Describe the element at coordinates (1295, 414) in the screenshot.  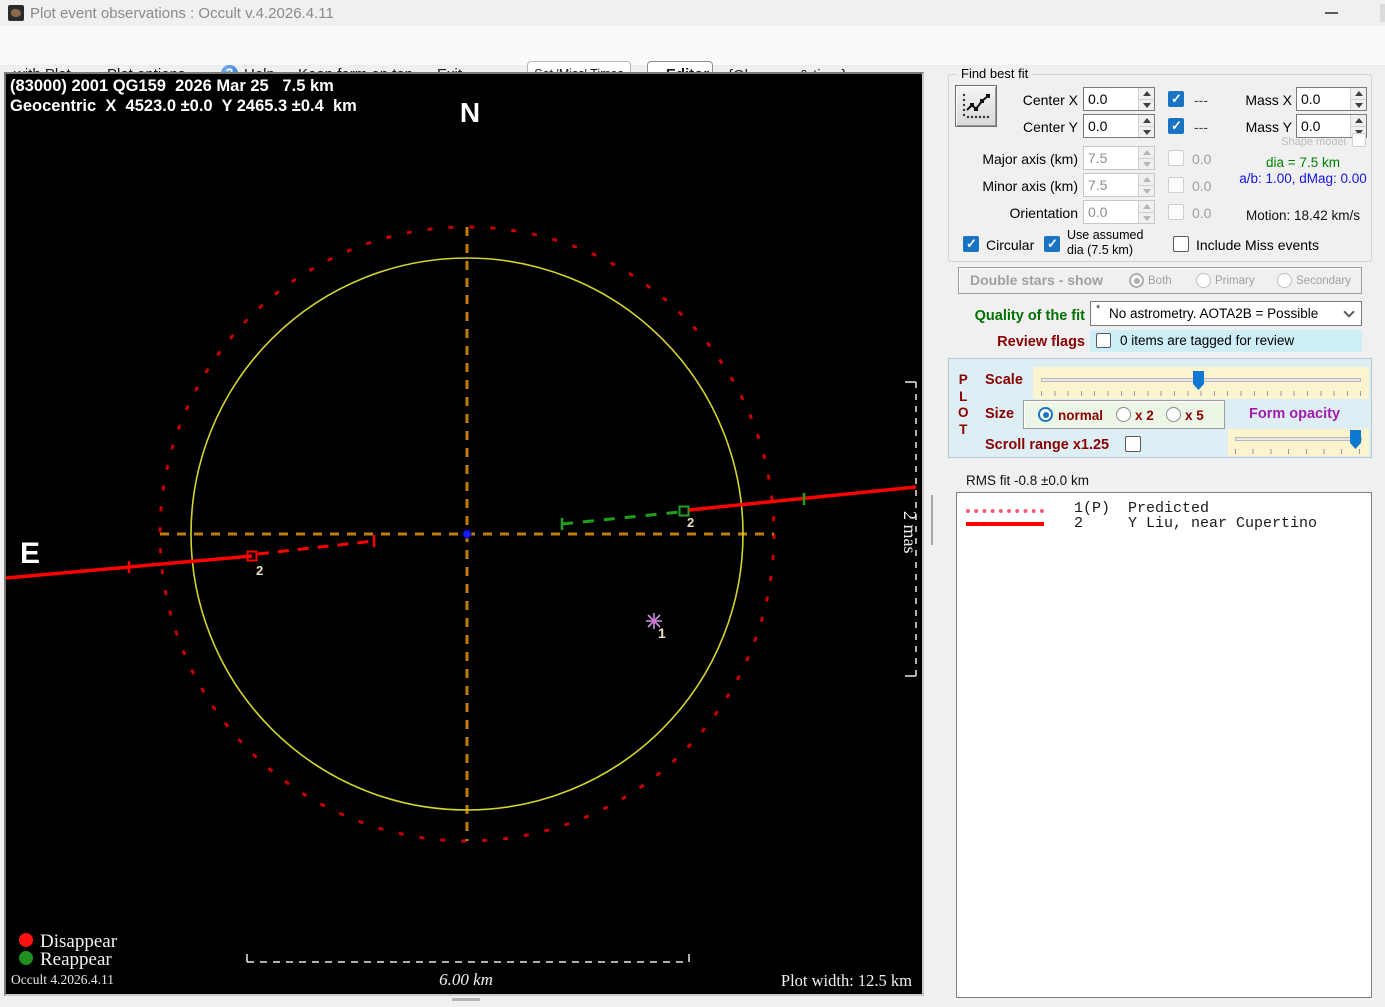
I see `form-opacity-label: Form opacity` at that location.